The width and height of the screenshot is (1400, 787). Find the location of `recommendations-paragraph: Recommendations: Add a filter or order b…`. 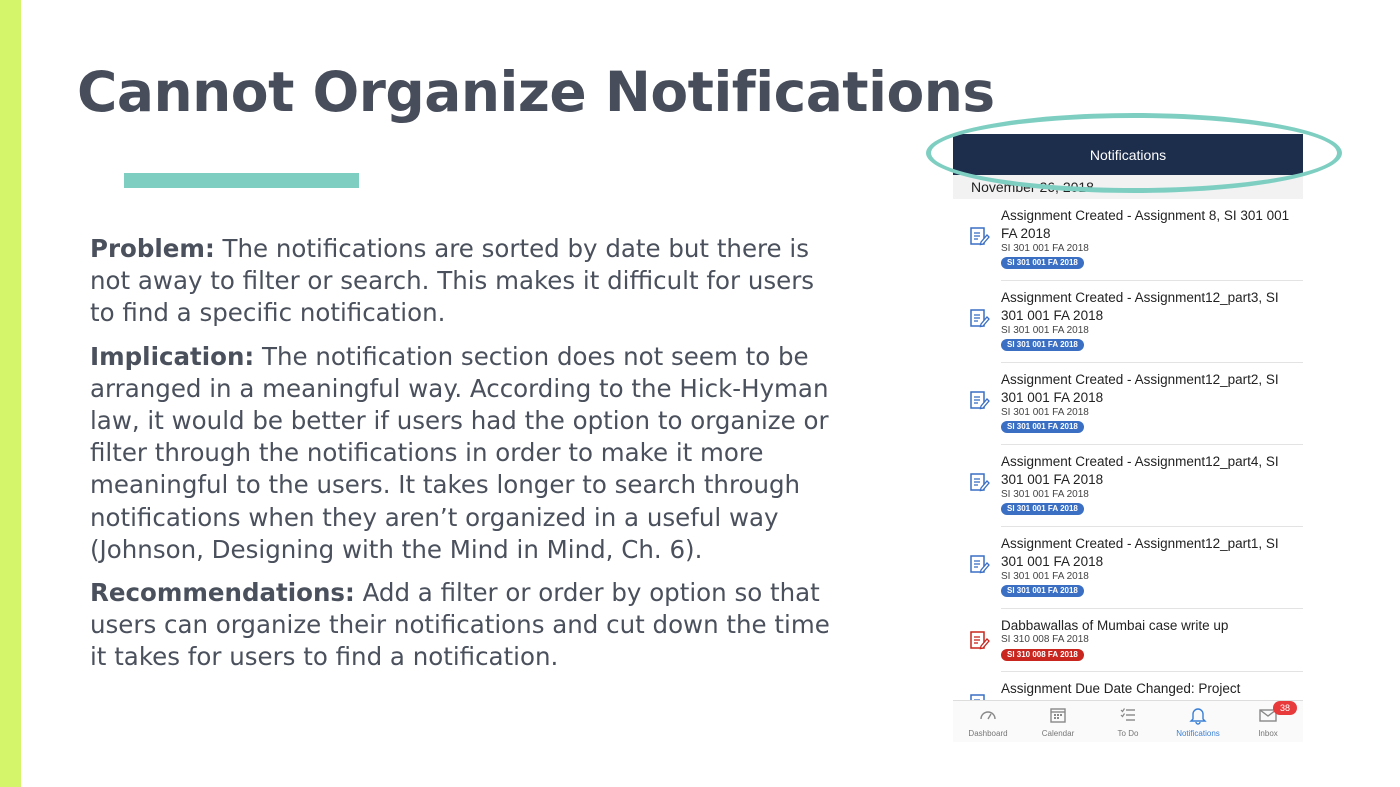

recommendations-paragraph: Recommendations: Add a filter or order b… is located at coordinates (465, 625).